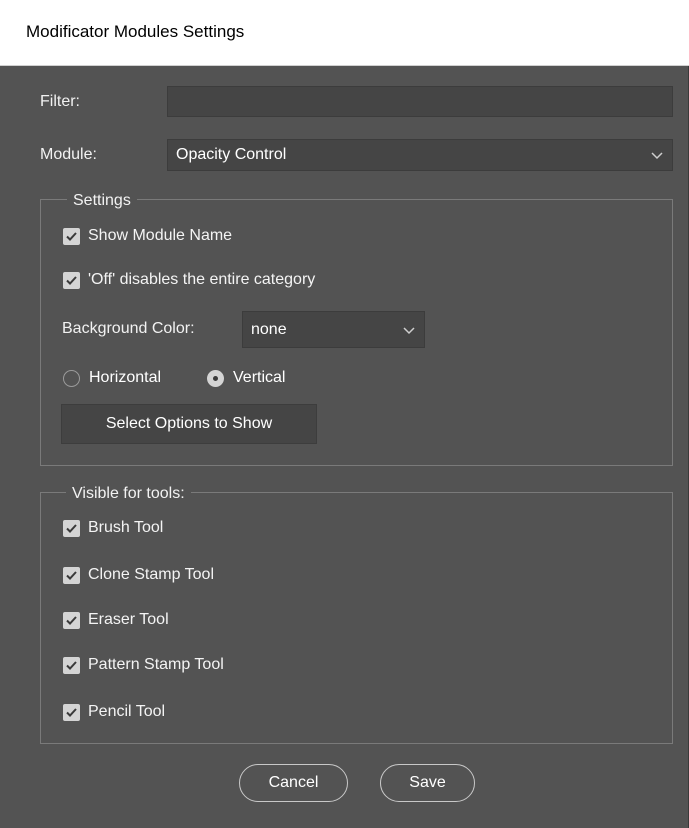  I want to click on tool-label: Brush Tool, so click(126, 527).